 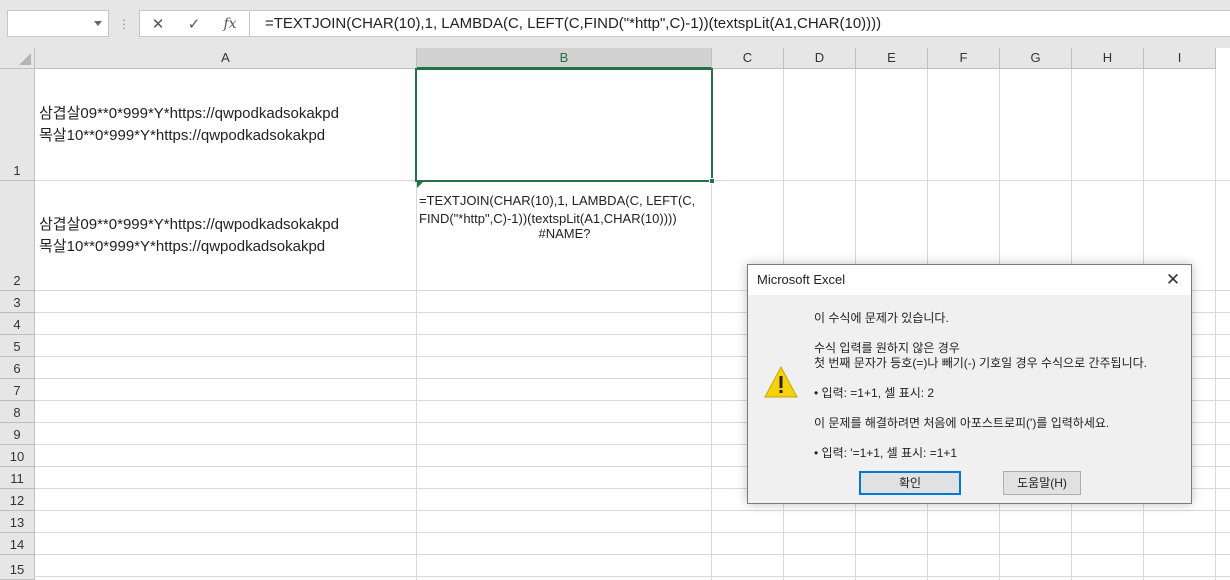 What do you see at coordinates (980, 363) in the screenshot?
I see `dialog-message-line: 첫 번째 문자가 등호(=)나 빼기(-) 기호일 경우 수식으로 간주됩니다.` at bounding box center [980, 363].